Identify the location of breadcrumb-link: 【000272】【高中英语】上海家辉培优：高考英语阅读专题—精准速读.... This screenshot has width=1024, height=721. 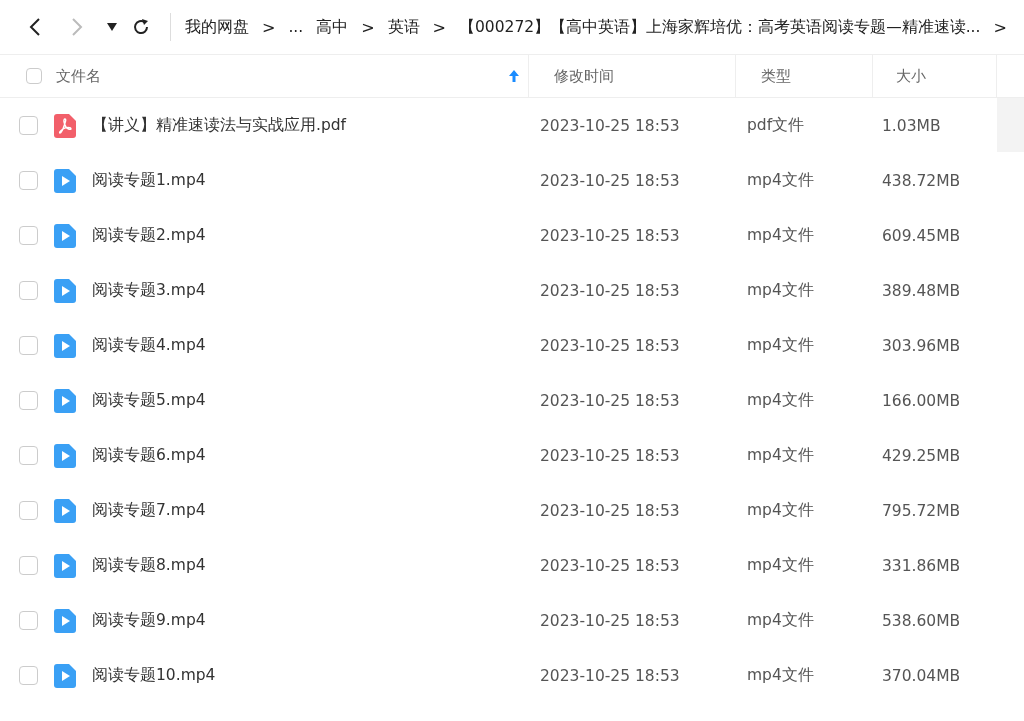
(720, 27).